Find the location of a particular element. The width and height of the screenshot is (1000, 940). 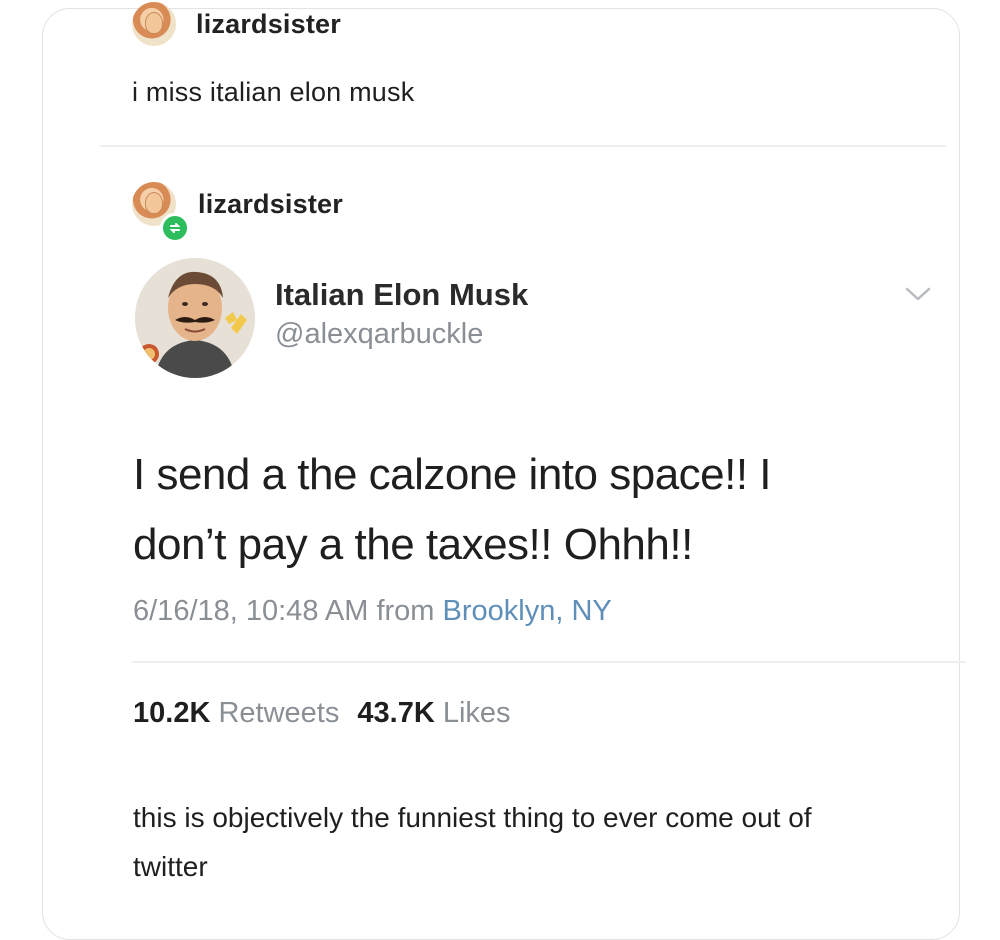

tweet-divider is located at coordinates (549, 662).